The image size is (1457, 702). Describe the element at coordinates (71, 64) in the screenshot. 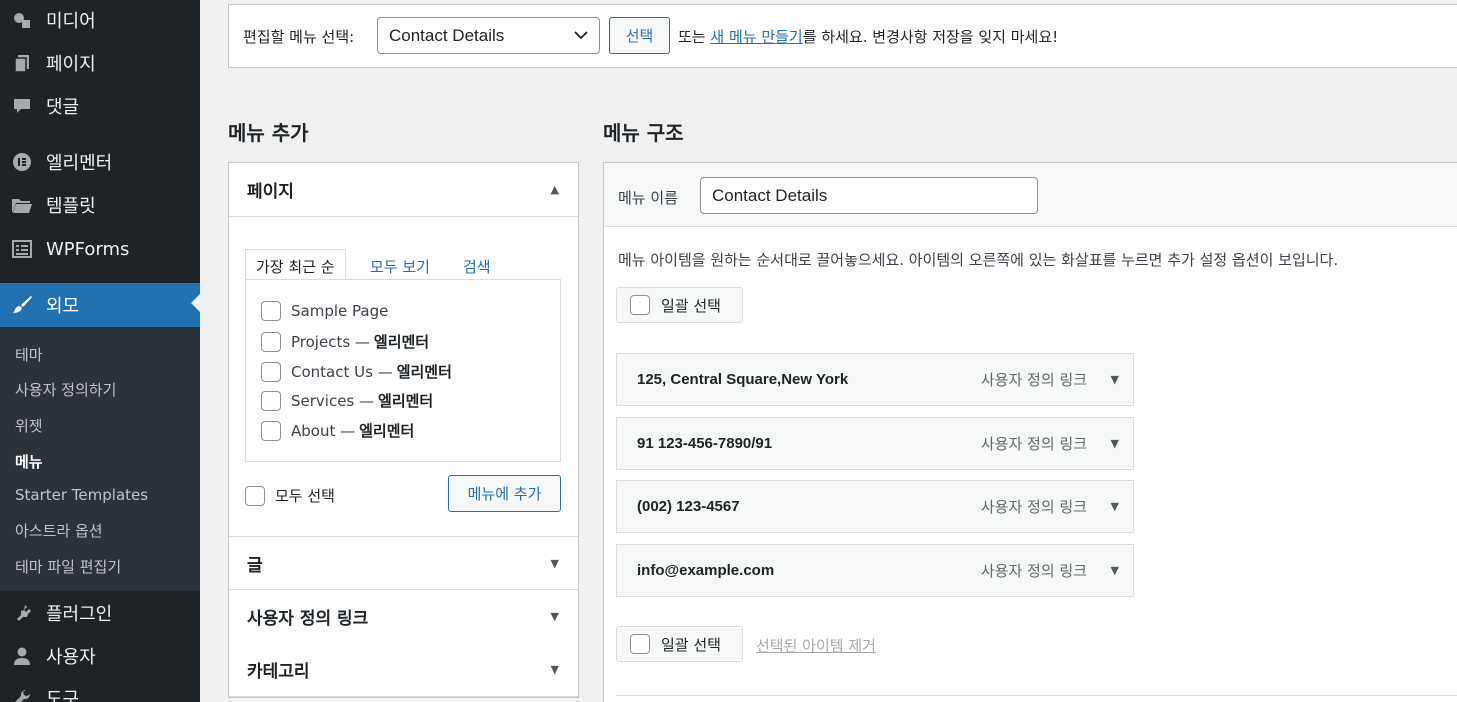

I see `sidebar-item-label: 페이지` at that location.